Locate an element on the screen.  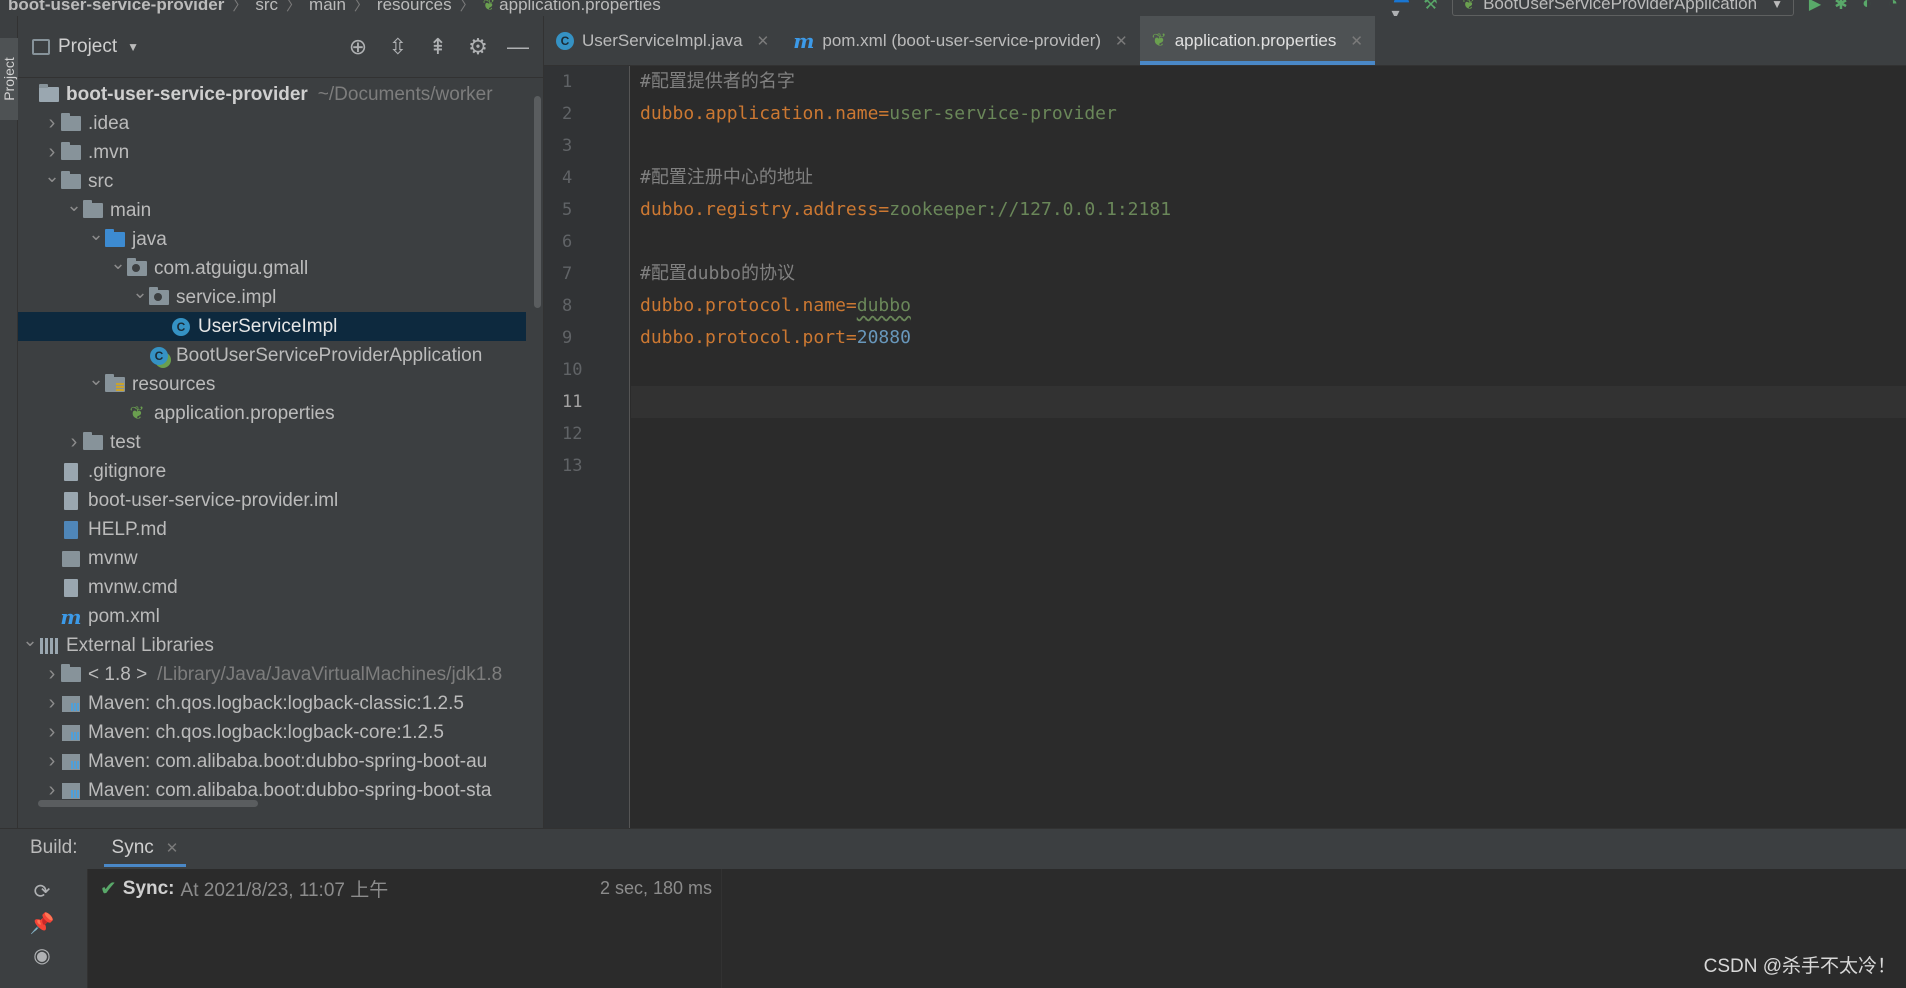
run-configuration-selector: ❦ BootUserServiceProviderApplication ▼ is located at coordinates (1622, 8).